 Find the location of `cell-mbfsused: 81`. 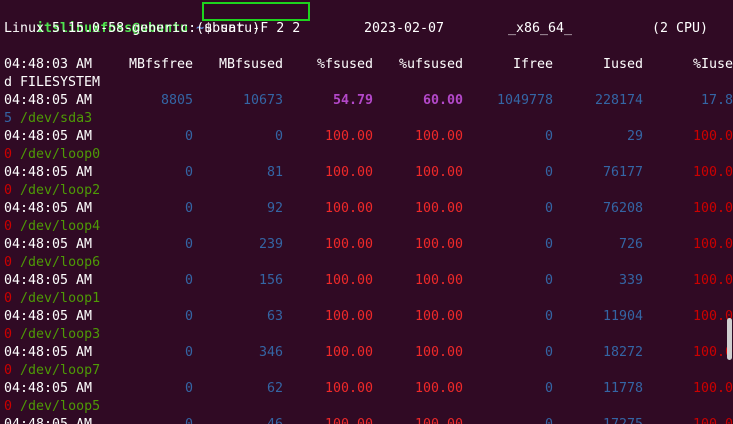

cell-mbfsused: 81 is located at coordinates (274, 172).